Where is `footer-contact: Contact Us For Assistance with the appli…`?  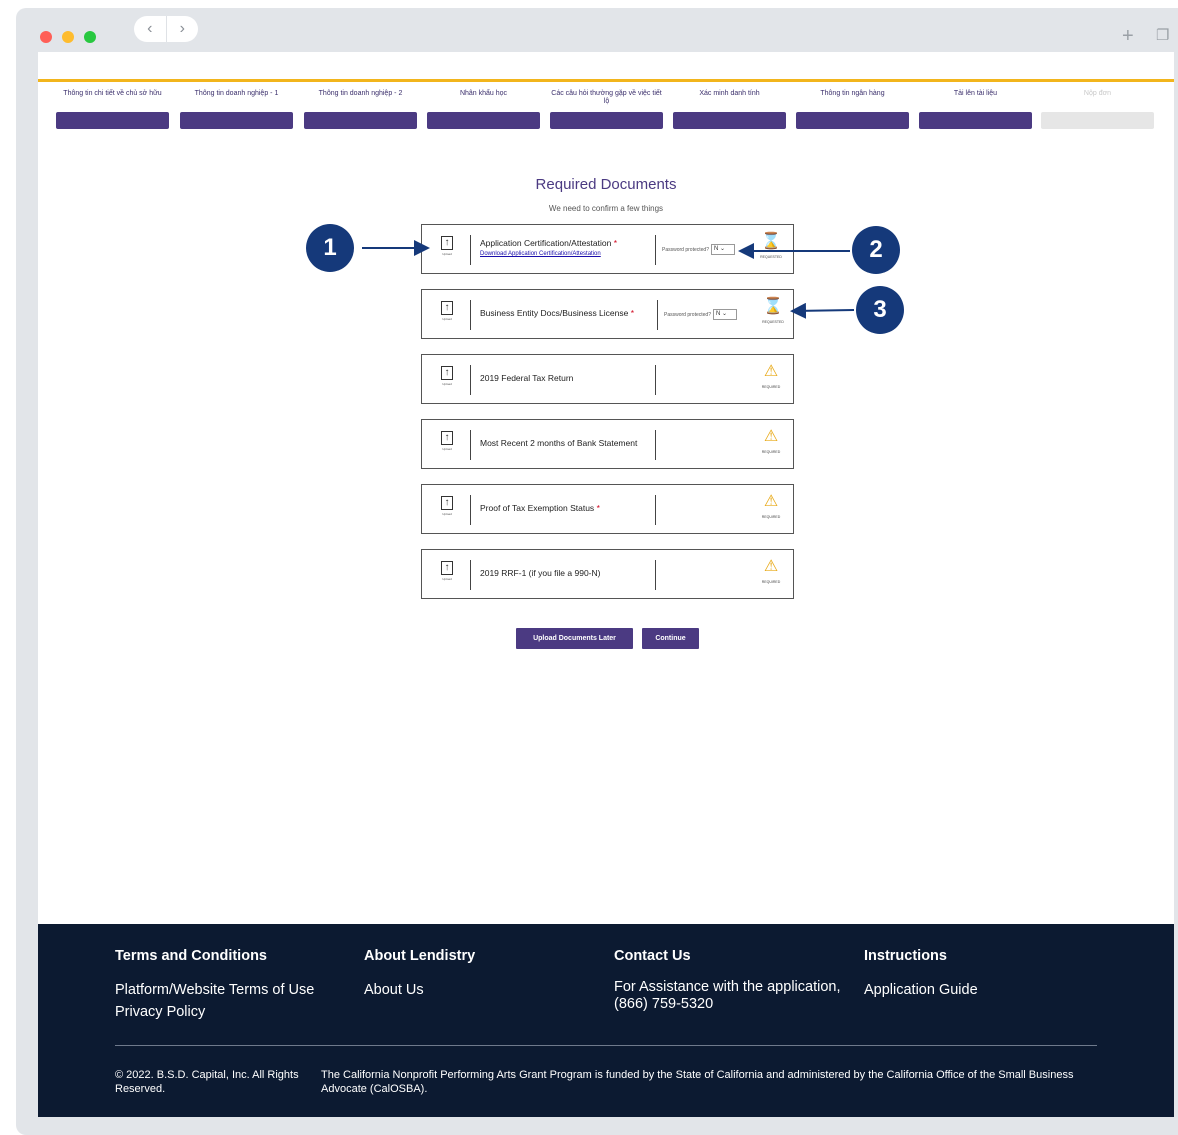
footer-contact: Contact Us For Assistance with the appli… is located at coordinates (734, 980).